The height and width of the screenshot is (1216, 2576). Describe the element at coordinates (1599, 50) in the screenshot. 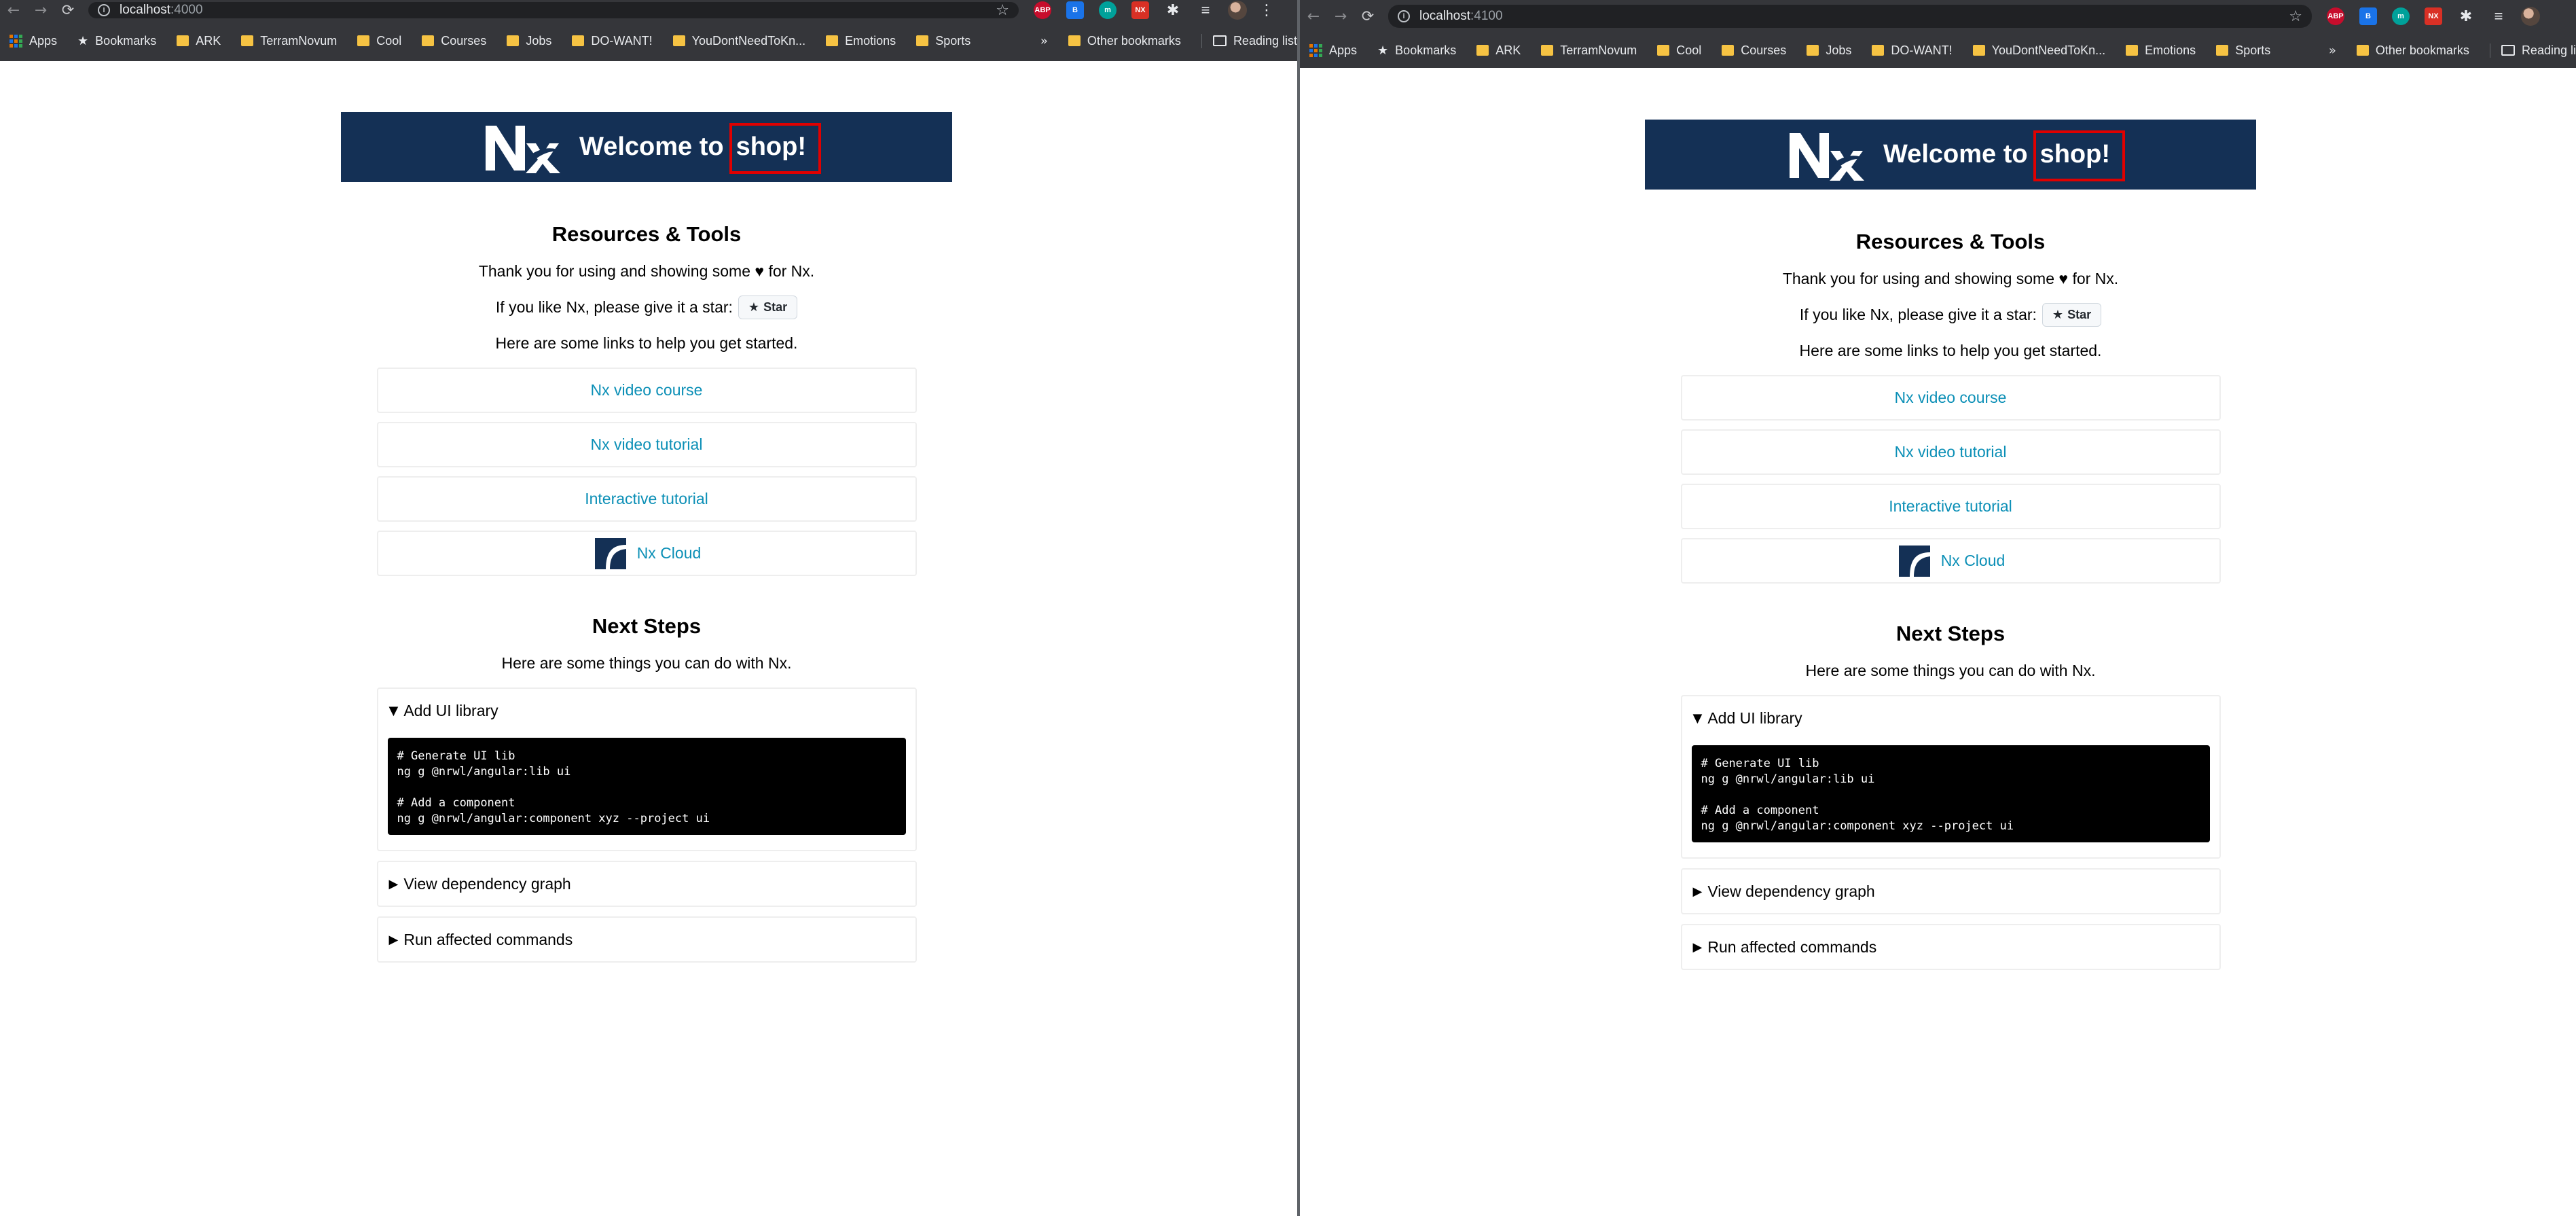

I see `bookmark-label: TerramNovum` at that location.